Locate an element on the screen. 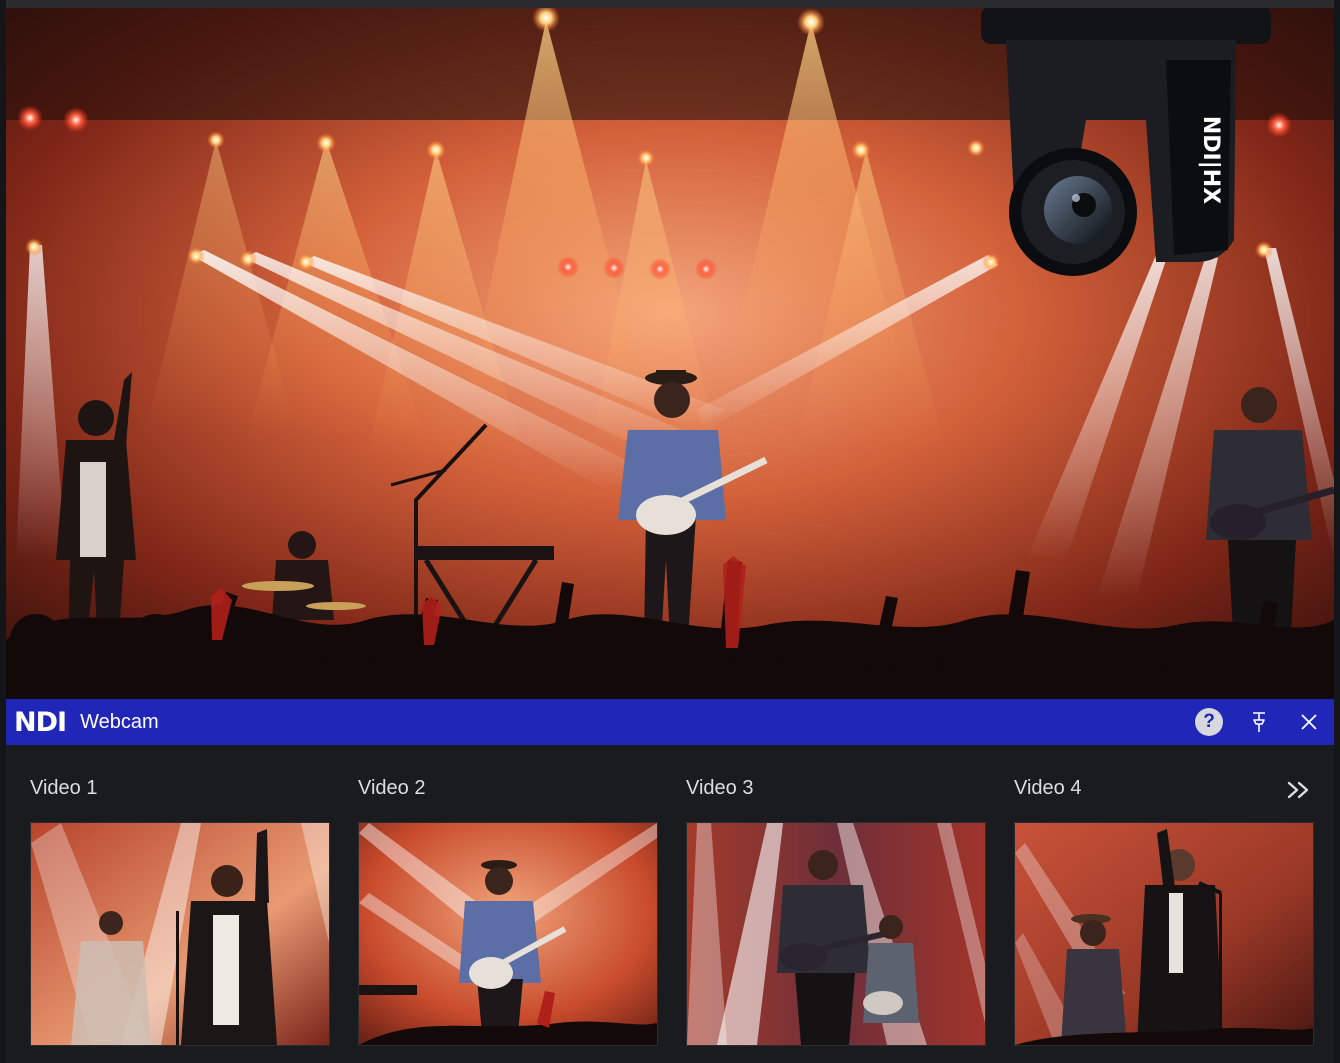  double-chevron-right-icon is located at coordinates (1298, 790).